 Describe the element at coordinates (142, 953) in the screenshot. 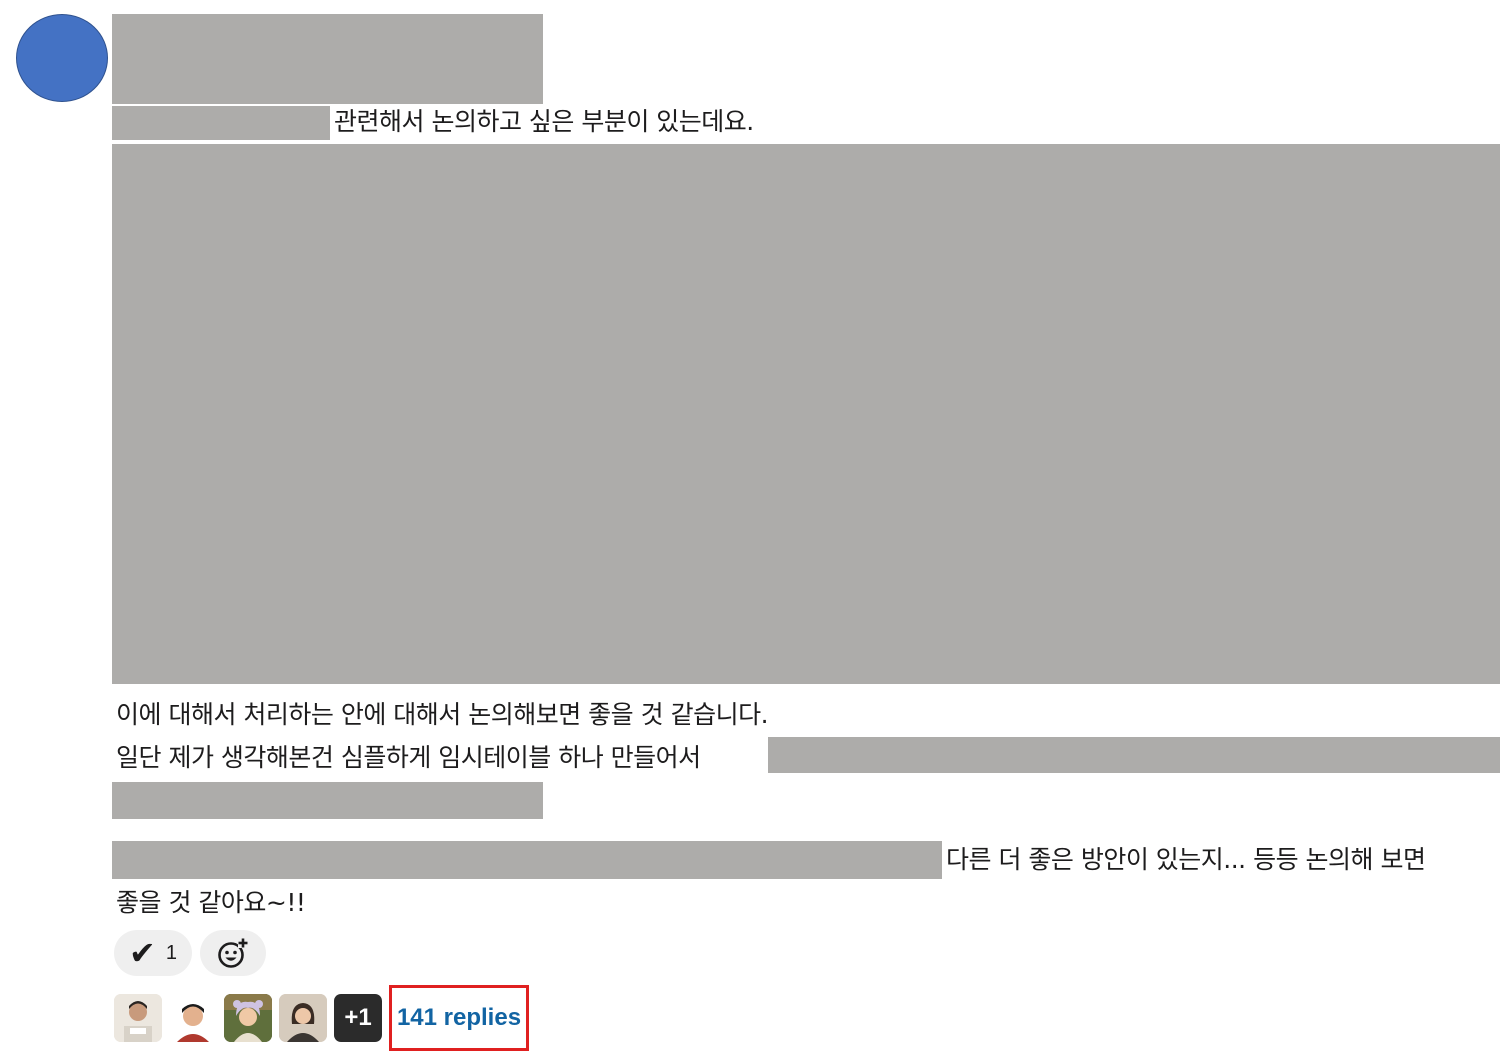

I see `check-icon: ✔` at that location.